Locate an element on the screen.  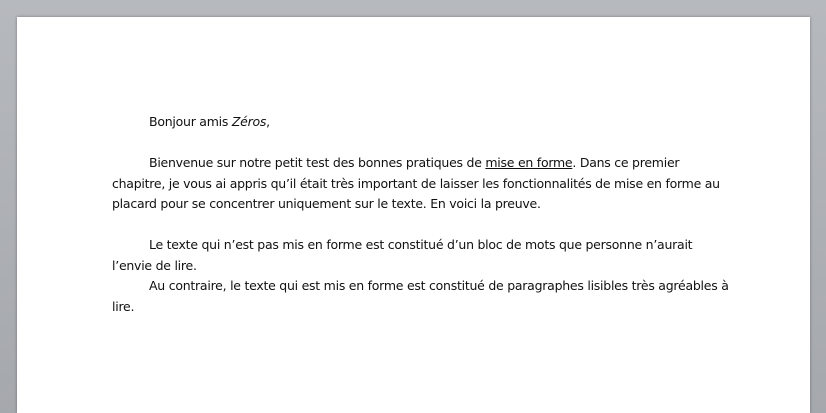
greeting-name: Zéros is located at coordinates (249, 121).